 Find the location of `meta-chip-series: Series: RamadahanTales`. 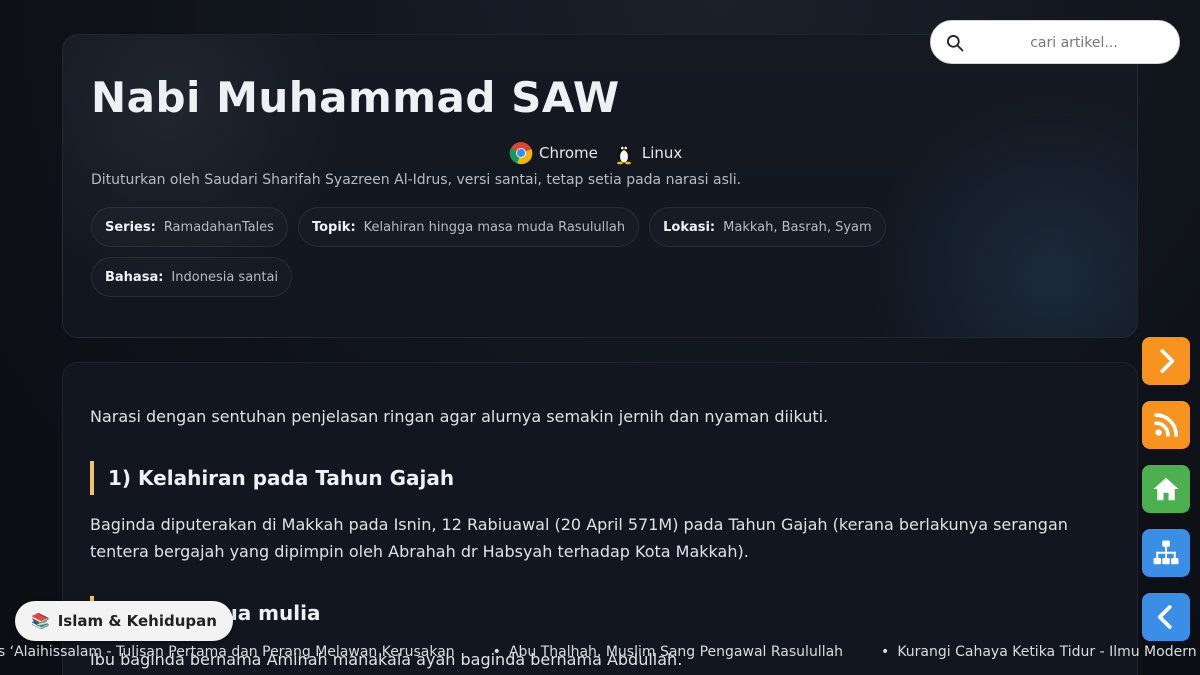

meta-chip-series: Series: RamadahanTales is located at coordinates (189, 227).